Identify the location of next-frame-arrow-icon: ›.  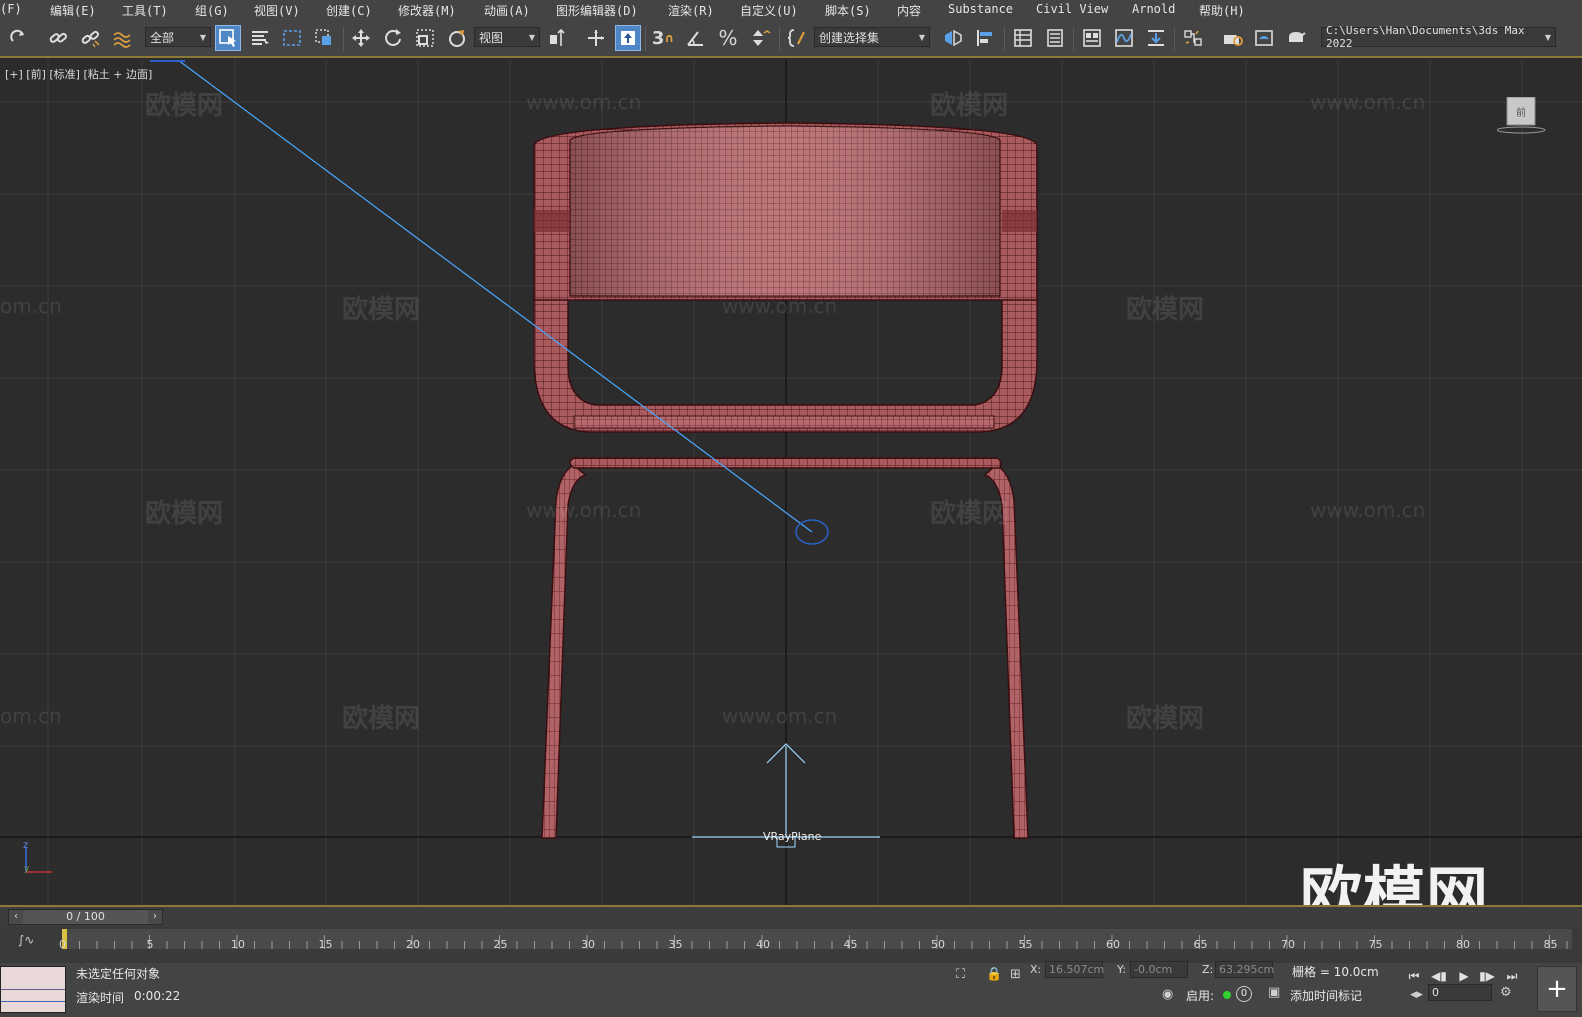
(155, 917).